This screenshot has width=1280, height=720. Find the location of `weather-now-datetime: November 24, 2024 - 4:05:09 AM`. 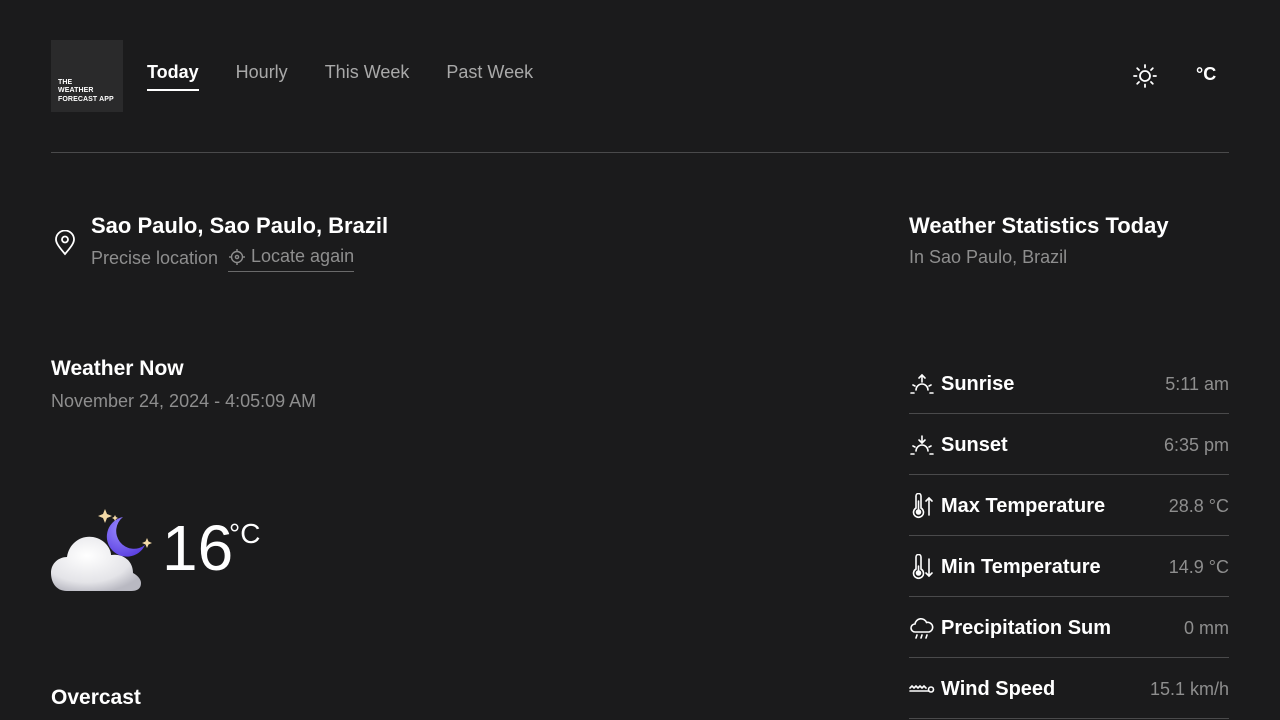

weather-now-datetime: November 24, 2024 - 4:05:09 AM is located at coordinates (184, 401).